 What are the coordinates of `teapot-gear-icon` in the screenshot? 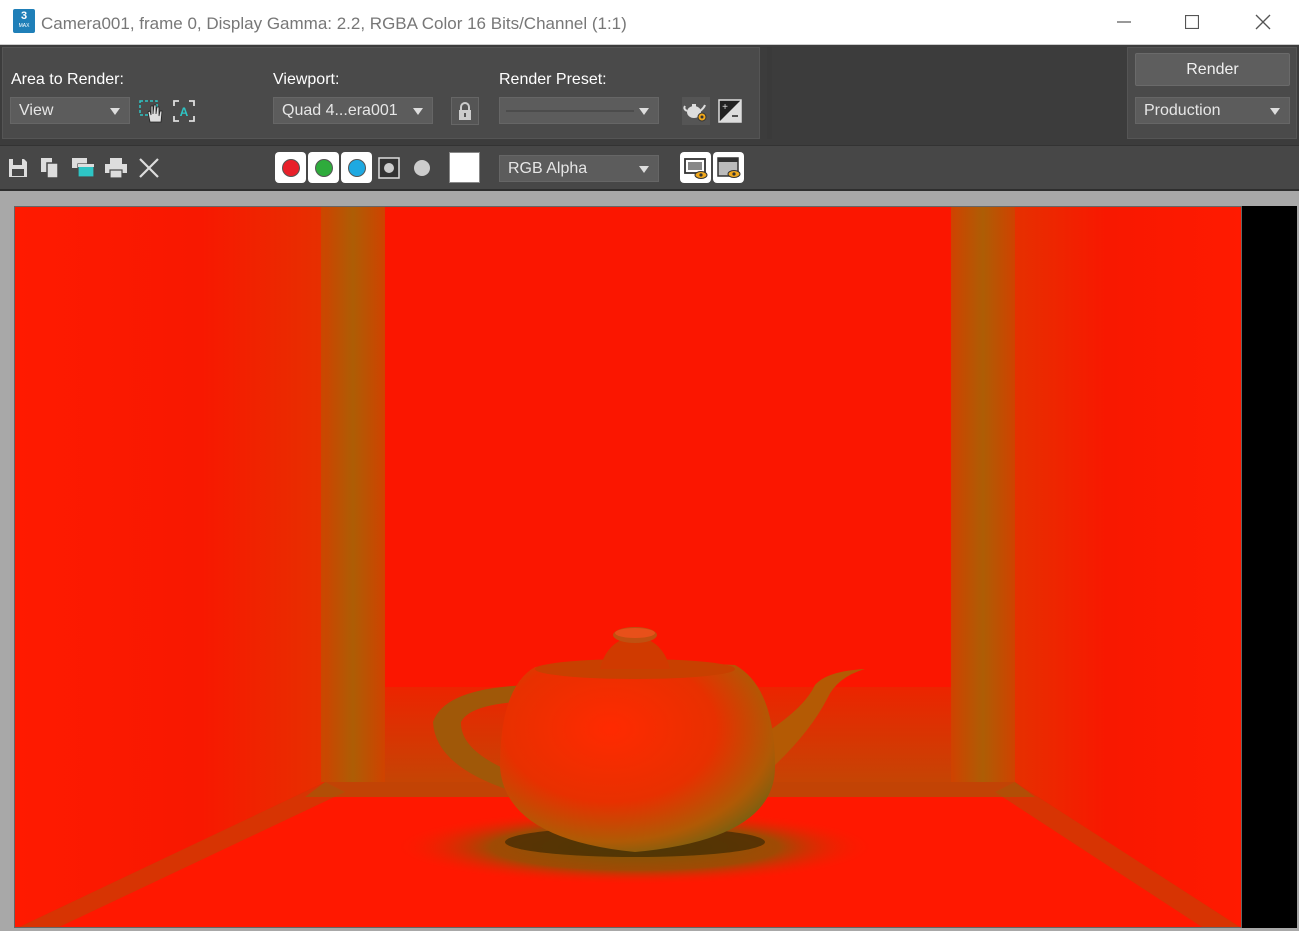 It's located at (695, 113).